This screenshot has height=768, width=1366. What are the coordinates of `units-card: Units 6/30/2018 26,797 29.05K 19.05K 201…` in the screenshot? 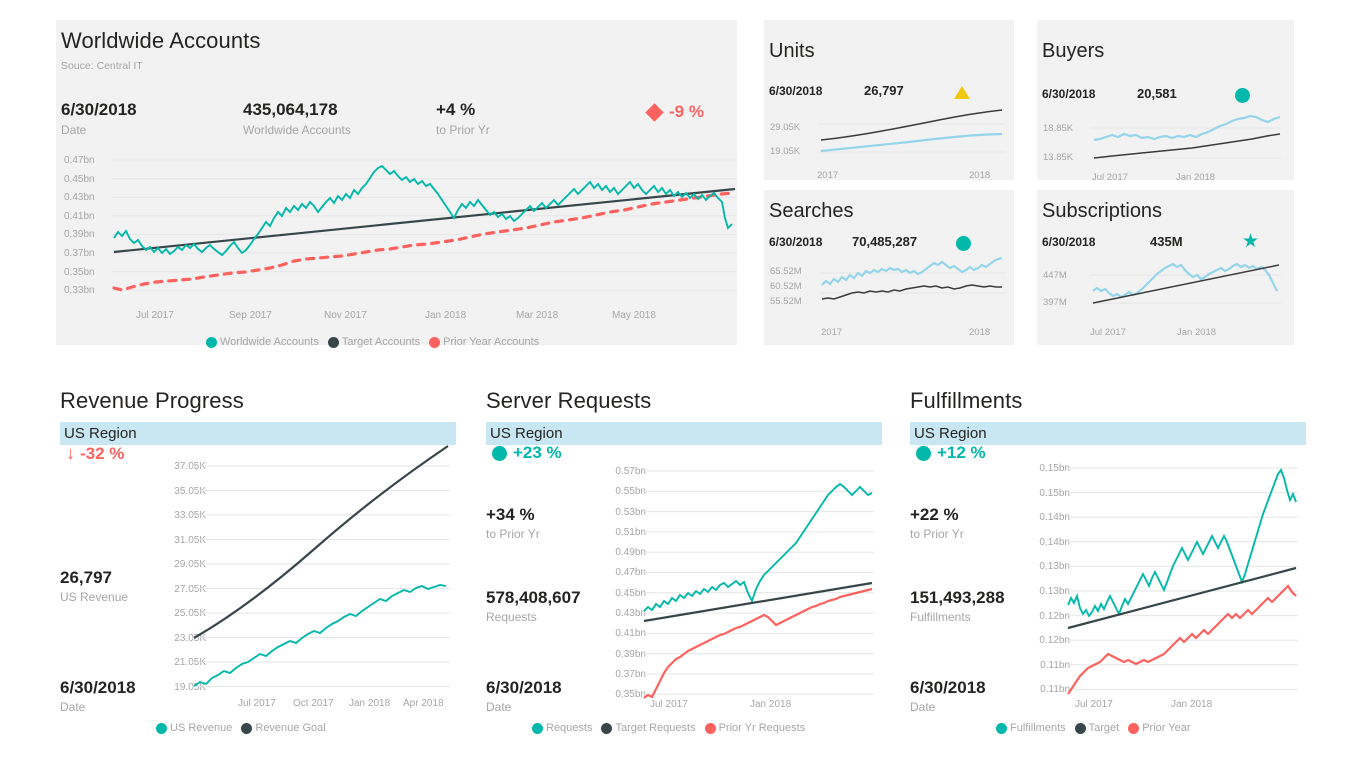 It's located at (889, 100).